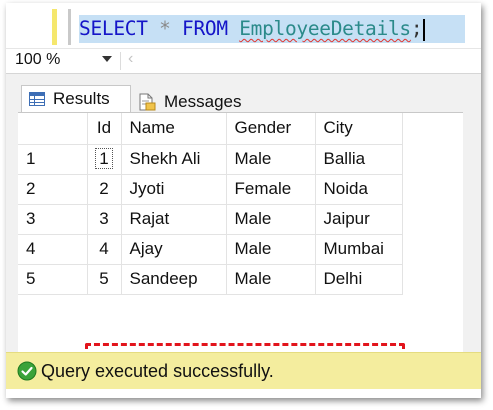 The height and width of the screenshot is (410, 493). What do you see at coordinates (27, 371) in the screenshot?
I see `success-check-icon` at bounding box center [27, 371].